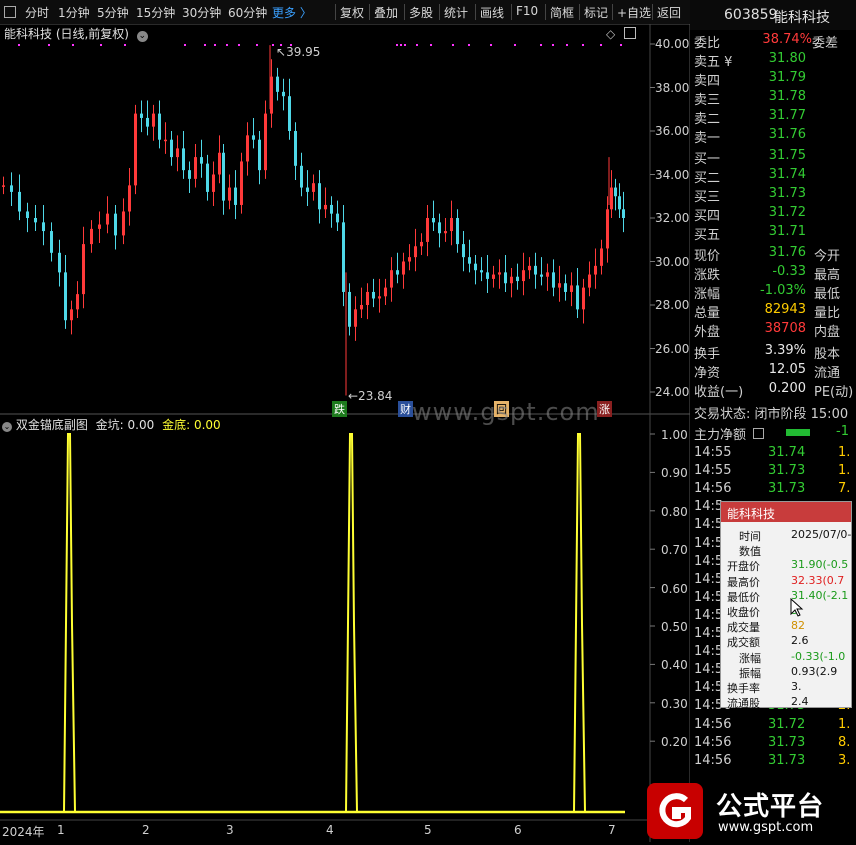 This screenshot has height=845, width=856. I want to click on tick-row: 14:56 31.73 3., so click(775, 762).